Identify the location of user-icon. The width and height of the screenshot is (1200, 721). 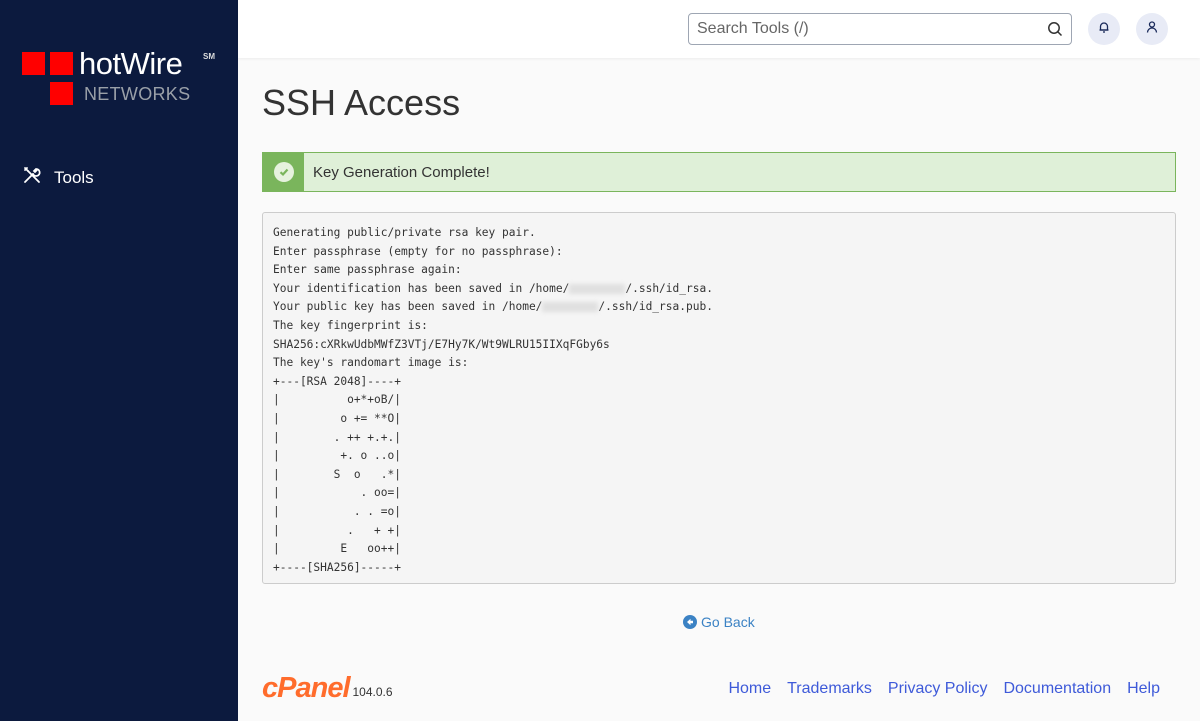
(1152, 29).